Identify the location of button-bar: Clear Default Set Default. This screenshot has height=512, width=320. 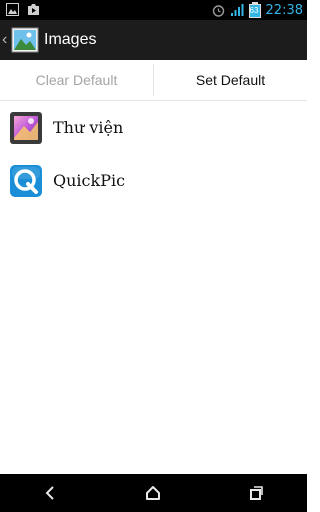
(153, 80).